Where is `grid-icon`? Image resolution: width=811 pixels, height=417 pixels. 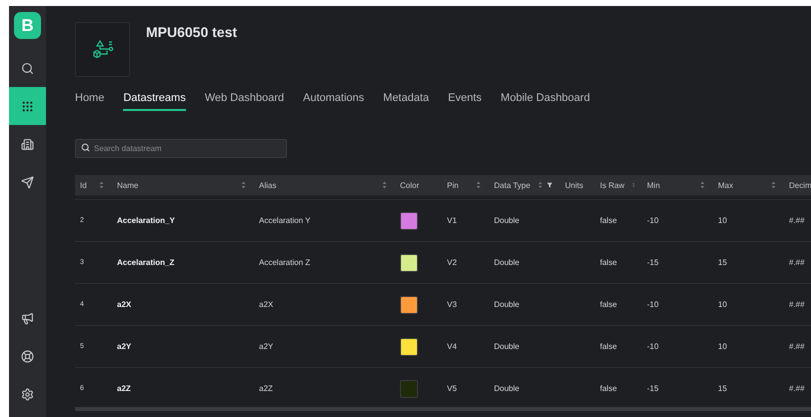 grid-icon is located at coordinates (27, 106).